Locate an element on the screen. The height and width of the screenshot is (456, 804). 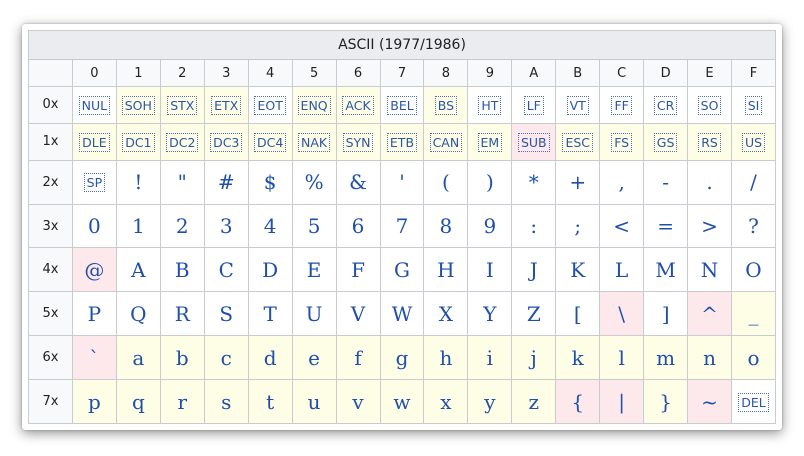
char-cell: J is located at coordinates (534, 270).